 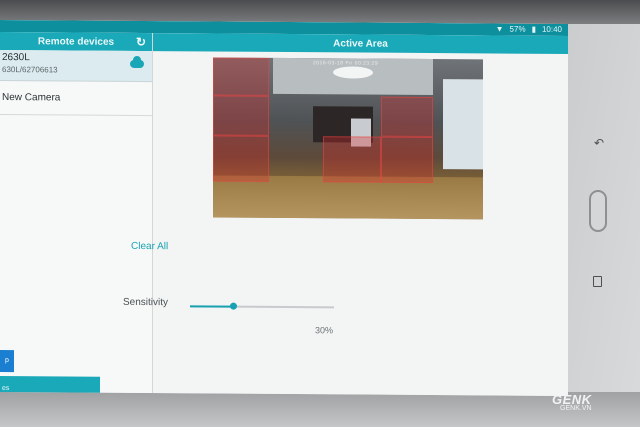 What do you see at coordinates (141, 42) in the screenshot?
I see `refresh-icon: ↻` at bounding box center [141, 42].